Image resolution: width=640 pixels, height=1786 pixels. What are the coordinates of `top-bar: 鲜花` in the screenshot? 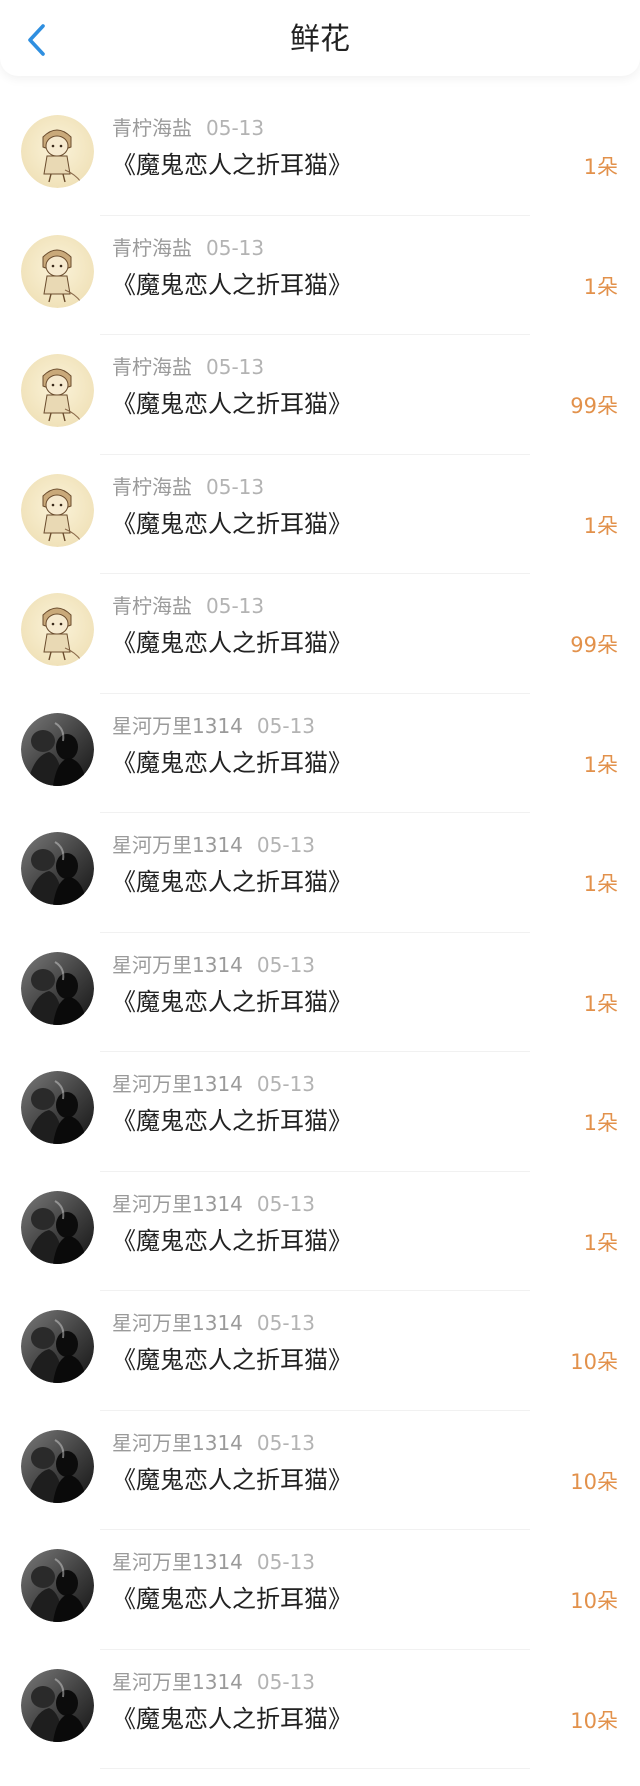 It's located at (320, 38).